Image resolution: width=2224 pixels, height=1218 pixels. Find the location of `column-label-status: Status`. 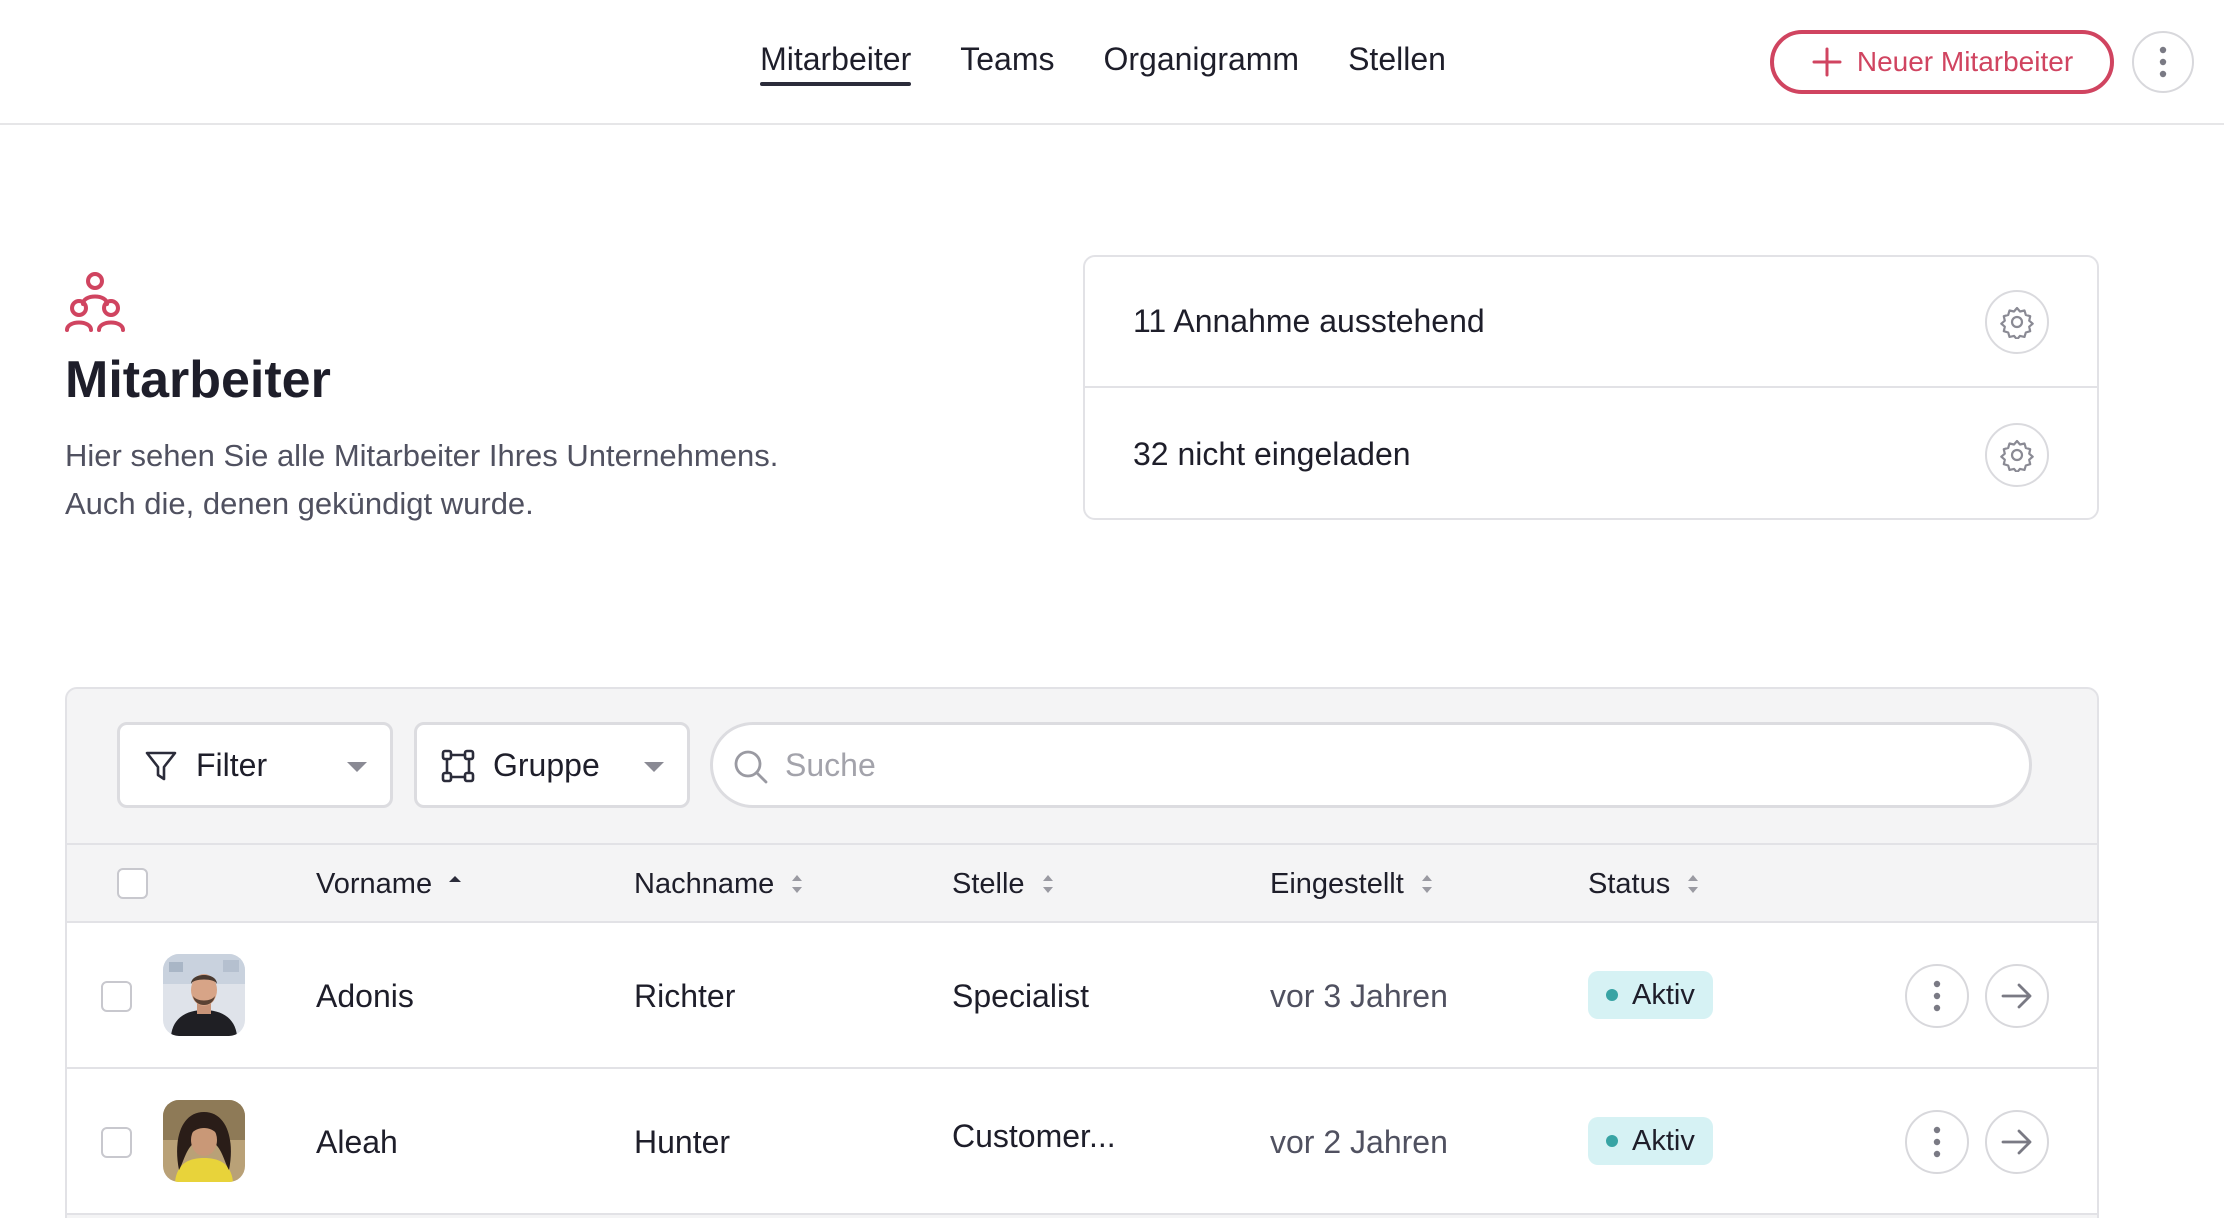

column-label-status: Status is located at coordinates (1629, 883).